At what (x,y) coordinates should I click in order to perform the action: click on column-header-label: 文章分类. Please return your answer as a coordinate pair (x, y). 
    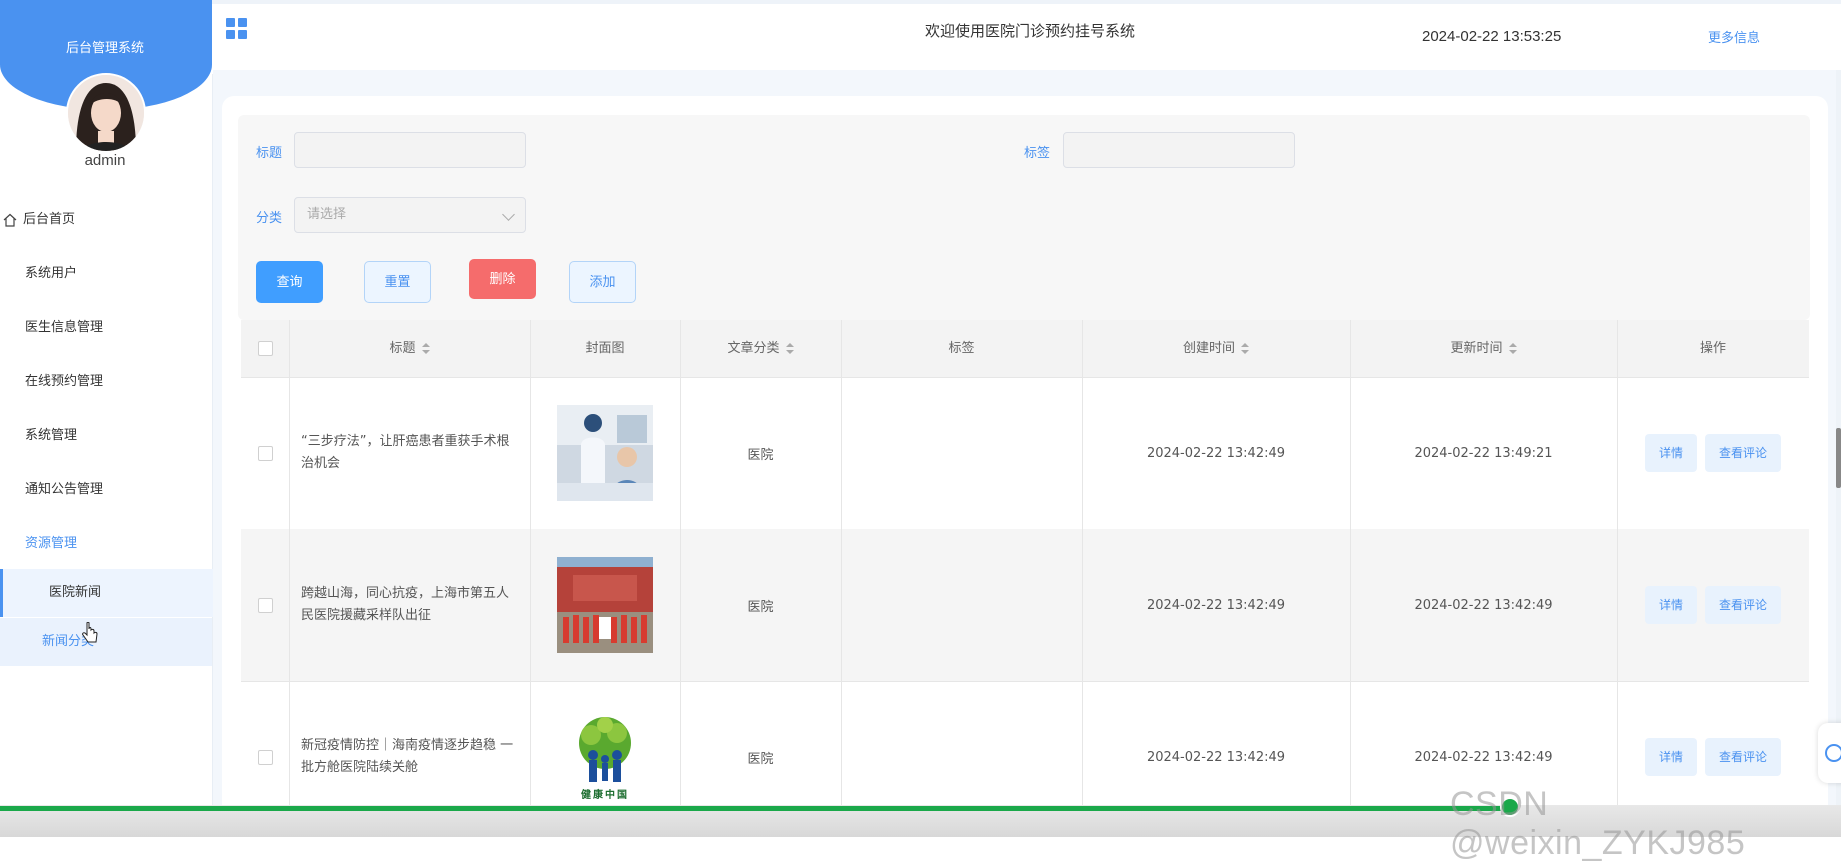
    Looking at the image, I should click on (753, 348).